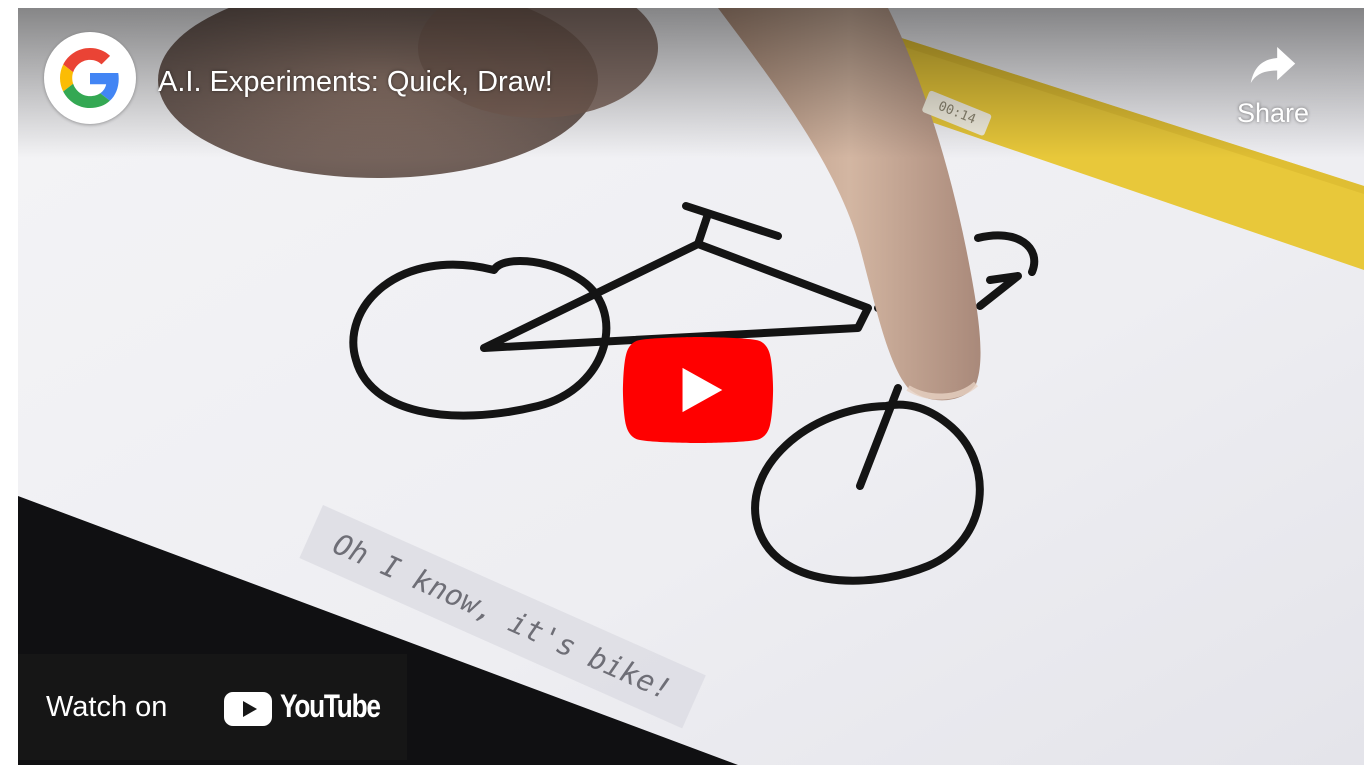 The image size is (1364, 765). I want to click on watch-on-label: Watch on, so click(107, 707).